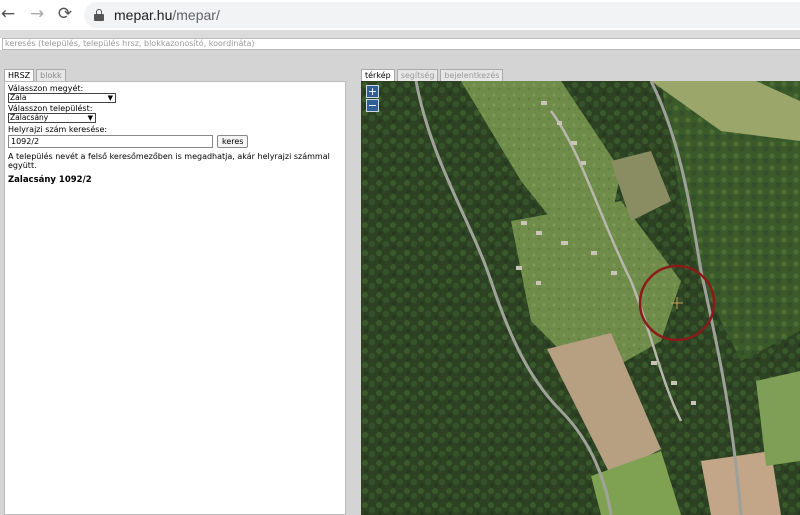  What do you see at coordinates (372, 91) in the screenshot?
I see `zoom-in-button: +` at bounding box center [372, 91].